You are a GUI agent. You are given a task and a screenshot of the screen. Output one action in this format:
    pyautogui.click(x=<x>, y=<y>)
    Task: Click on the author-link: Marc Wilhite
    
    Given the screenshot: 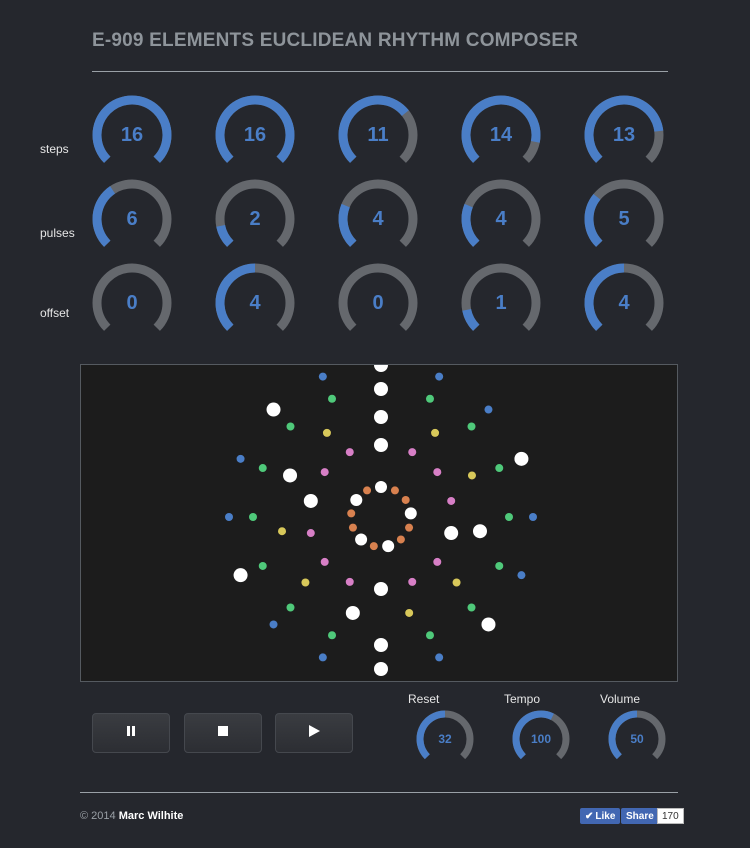 What is the action you would take?
    pyautogui.click(x=151, y=816)
    